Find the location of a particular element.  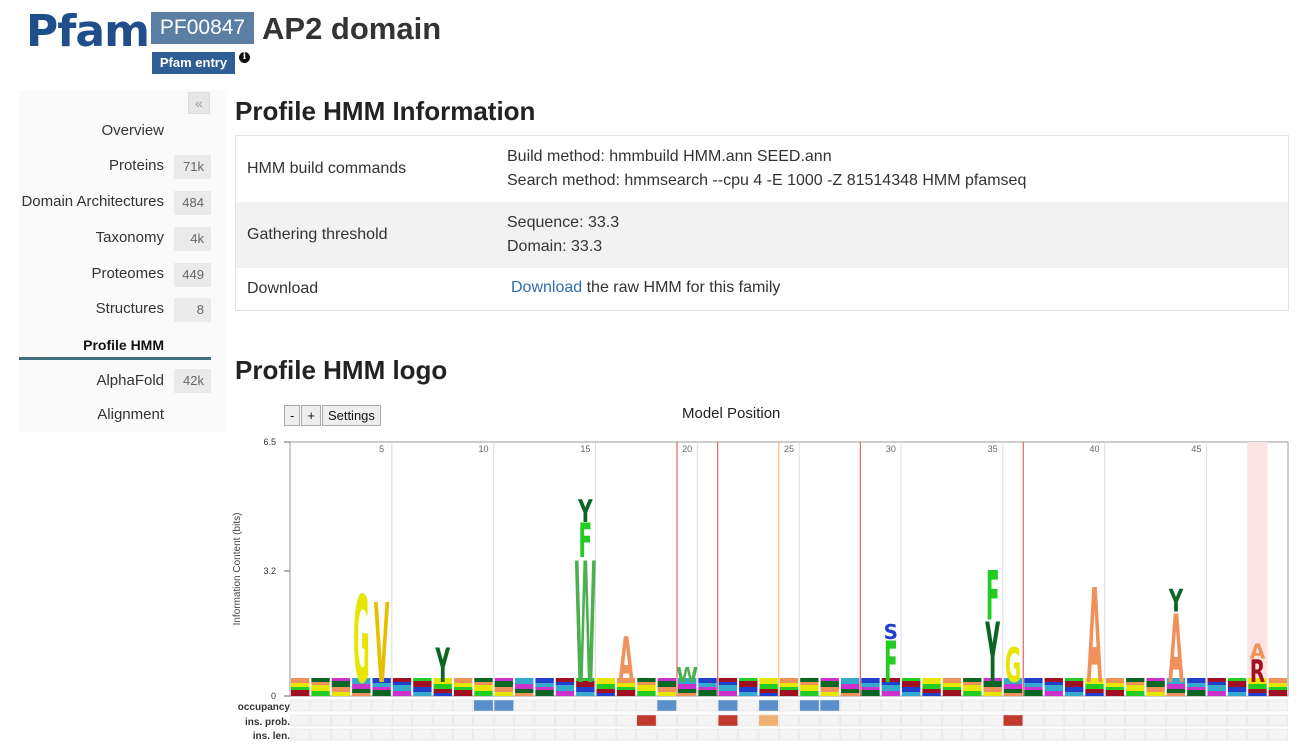

info-icon: i is located at coordinates (244, 57).